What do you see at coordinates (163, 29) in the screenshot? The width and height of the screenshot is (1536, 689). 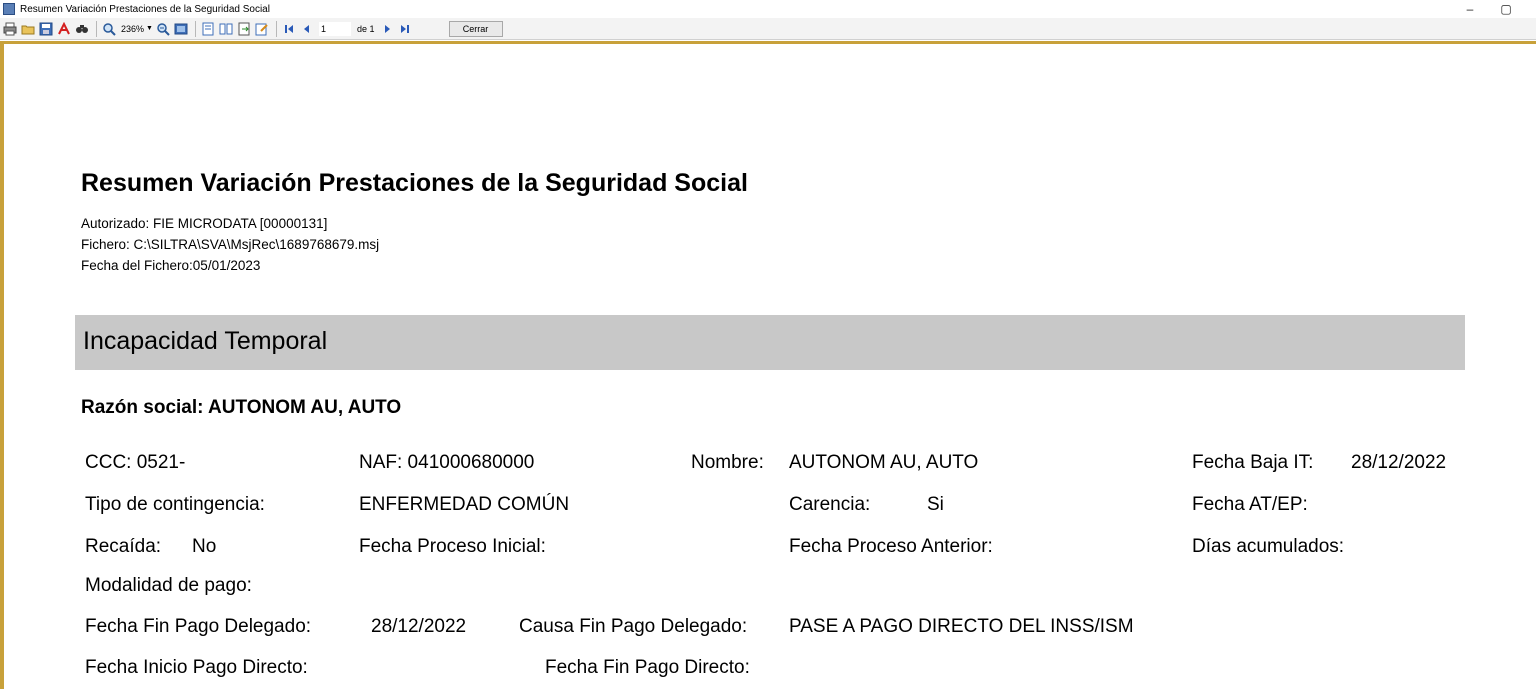 I see `zoom-out-icon` at bounding box center [163, 29].